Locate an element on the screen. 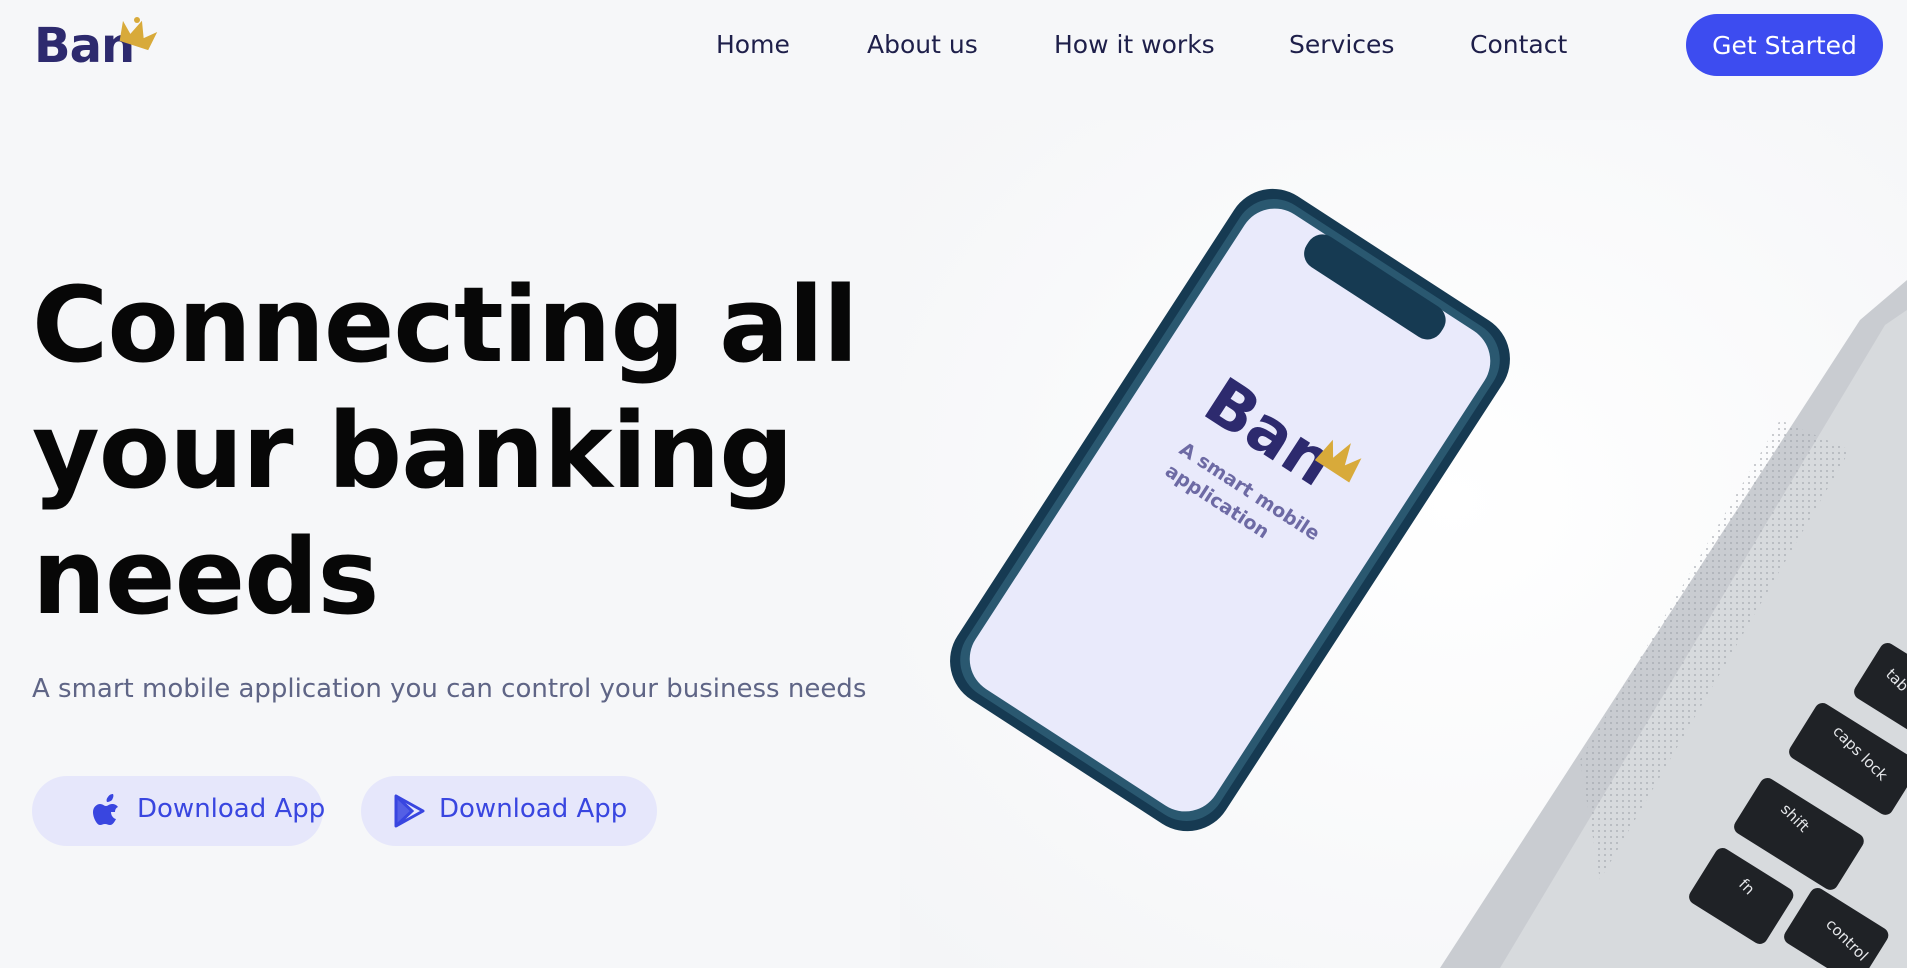 The width and height of the screenshot is (1907, 968). headline-line-3: needs is located at coordinates (205, 577).